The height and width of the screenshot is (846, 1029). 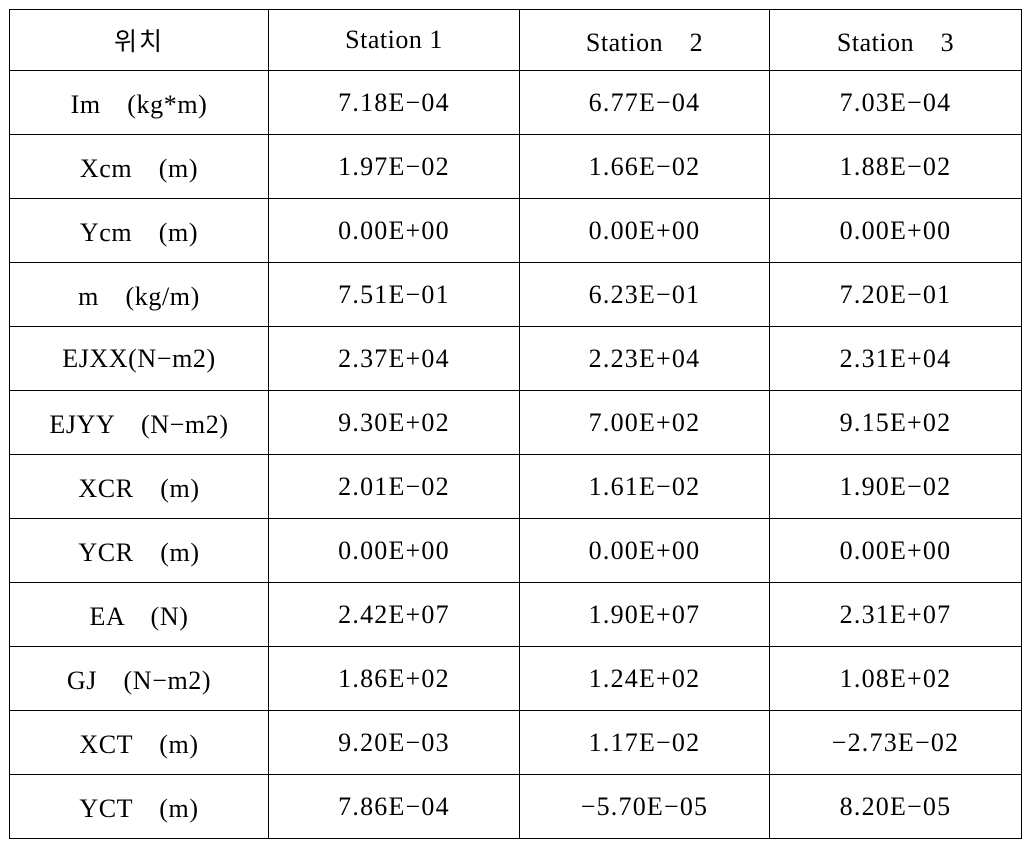 I want to click on value-cell-station-3: 7.03E−04, so click(x=895, y=102).